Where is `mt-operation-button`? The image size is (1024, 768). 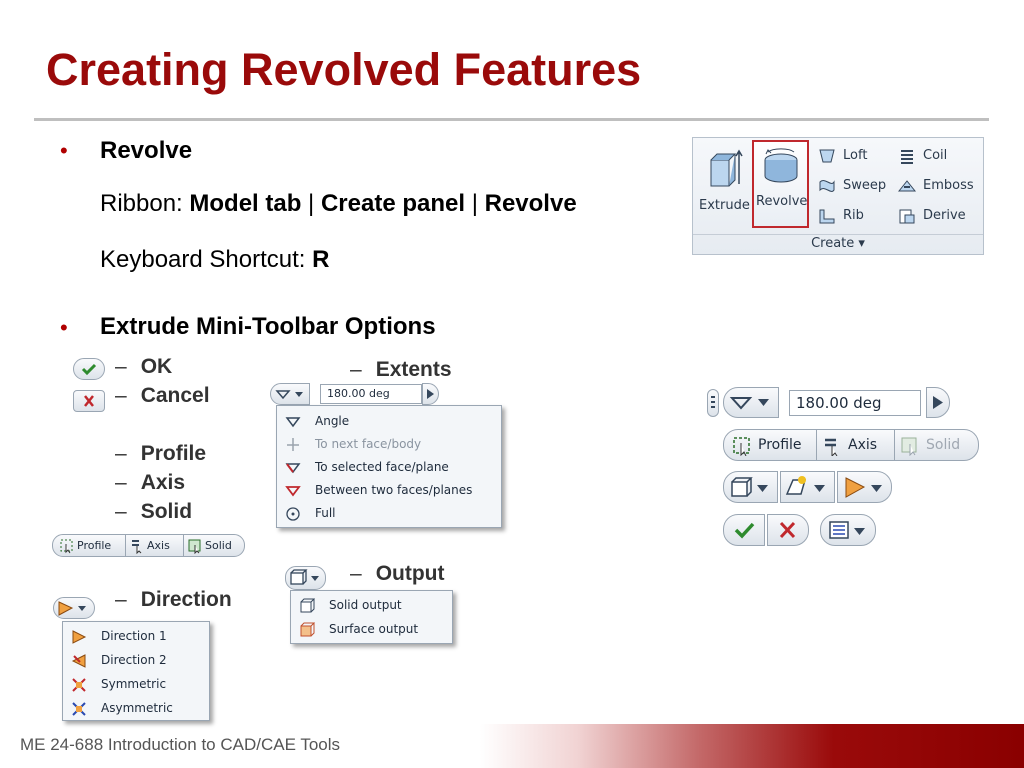 mt-operation-button is located at coordinates (807, 487).